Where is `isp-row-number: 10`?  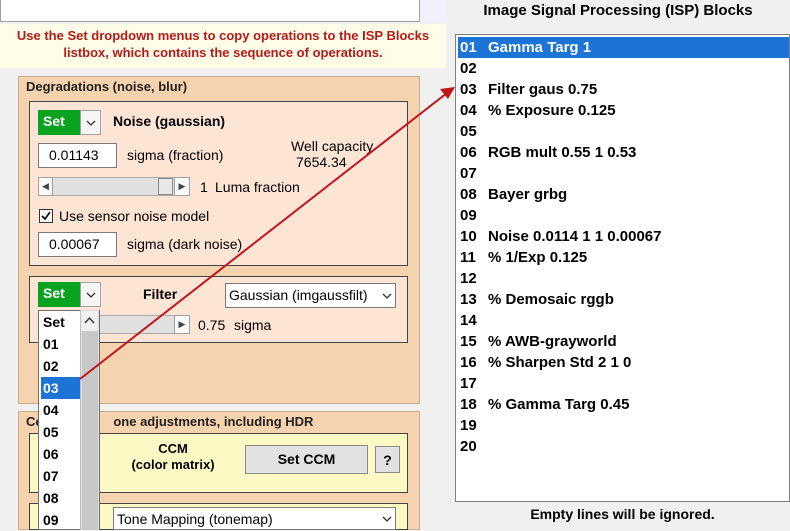
isp-row-number: 10 is located at coordinates (468, 236).